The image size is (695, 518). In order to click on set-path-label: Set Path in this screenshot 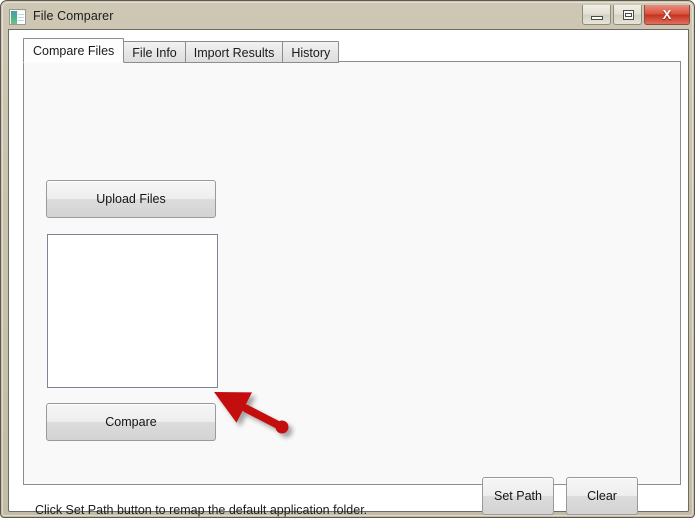, I will do `click(518, 496)`.